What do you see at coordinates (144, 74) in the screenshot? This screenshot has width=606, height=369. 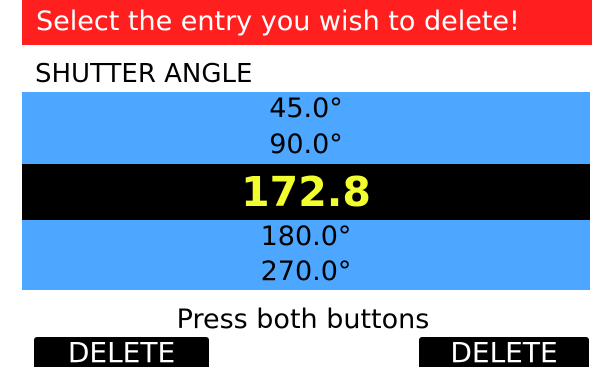 I see `section-label: SHUTTER ANGLE` at bounding box center [144, 74].